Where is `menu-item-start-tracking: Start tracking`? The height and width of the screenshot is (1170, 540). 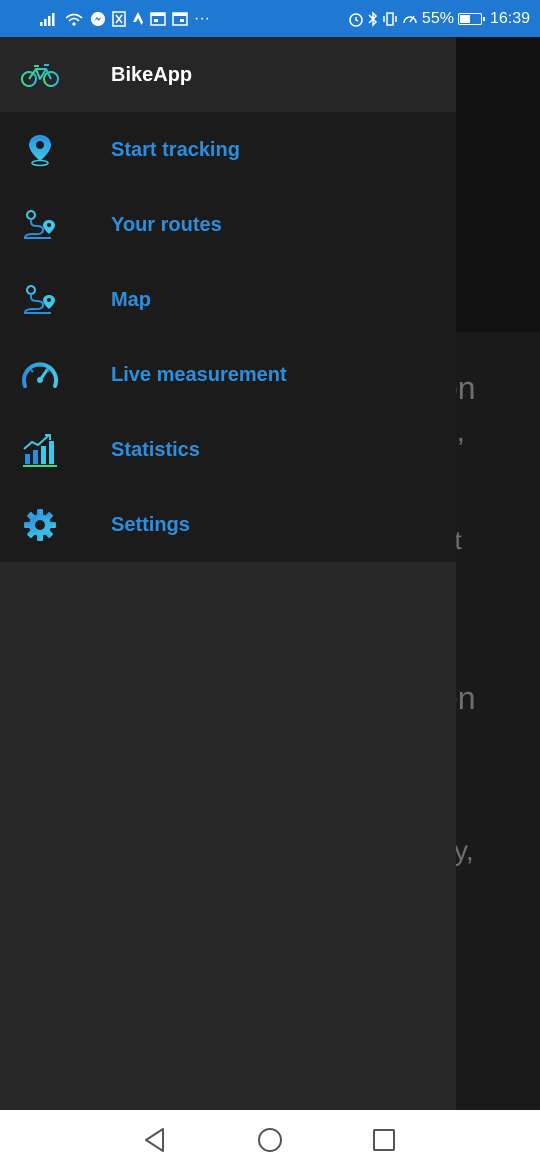
menu-item-start-tracking: Start tracking is located at coordinates (228, 149).